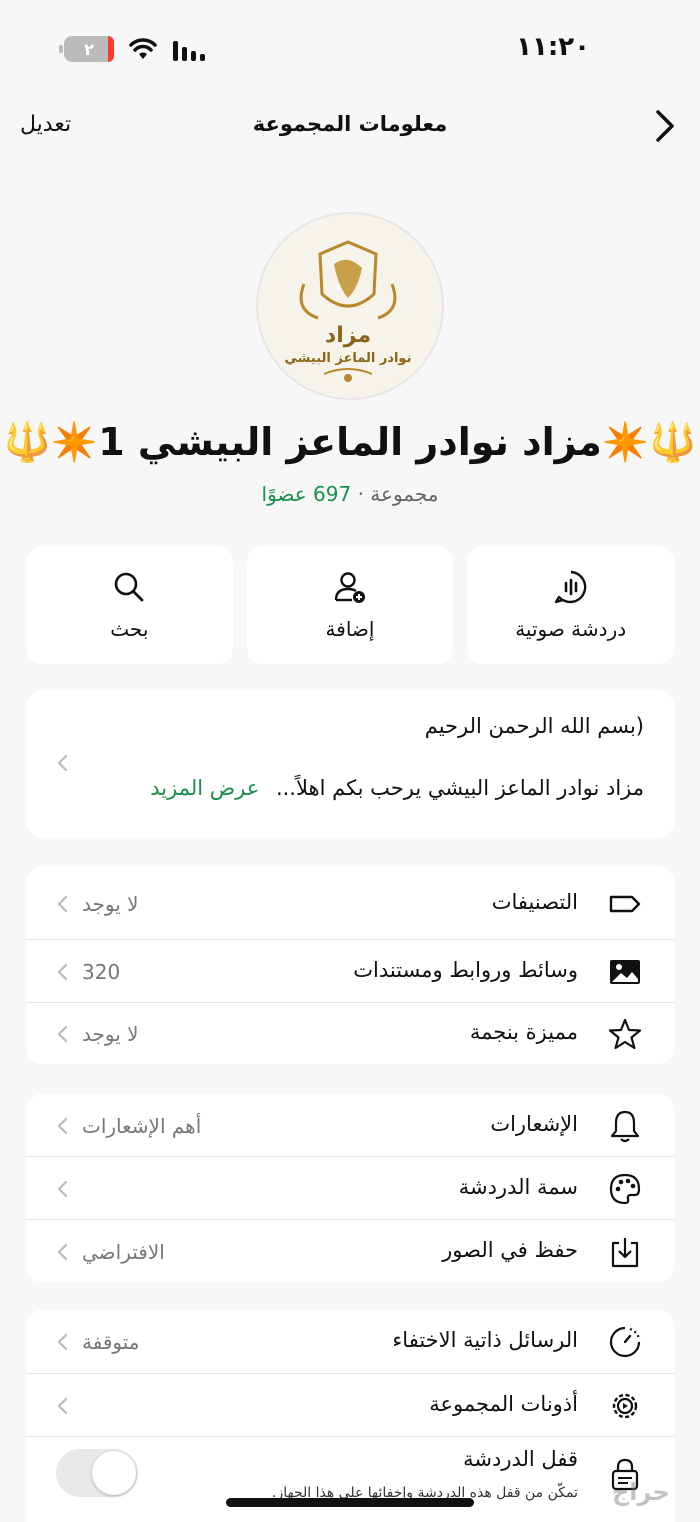 This screenshot has width=700, height=1522. What do you see at coordinates (395, 494) in the screenshot?
I see `group-type: مجموعة ·` at bounding box center [395, 494].